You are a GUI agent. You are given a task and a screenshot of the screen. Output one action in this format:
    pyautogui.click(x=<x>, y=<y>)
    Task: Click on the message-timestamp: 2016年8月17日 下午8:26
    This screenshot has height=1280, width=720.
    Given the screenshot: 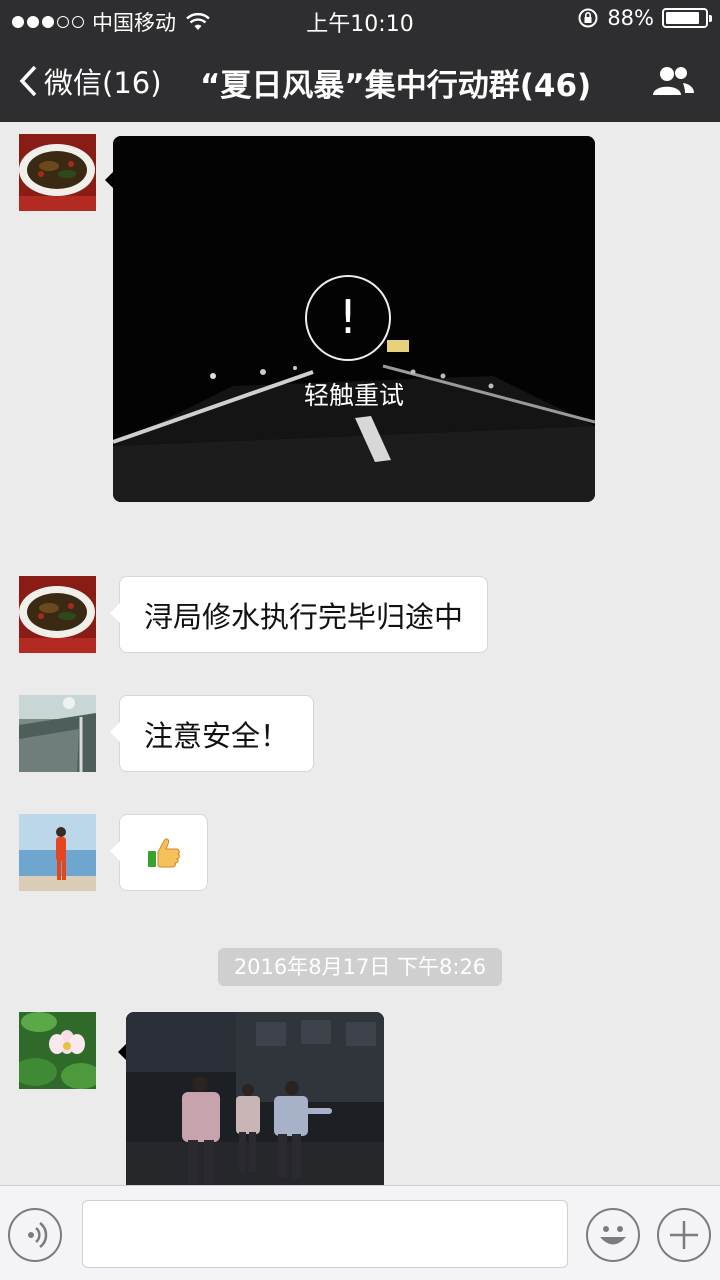 What is the action you would take?
    pyautogui.click(x=360, y=967)
    